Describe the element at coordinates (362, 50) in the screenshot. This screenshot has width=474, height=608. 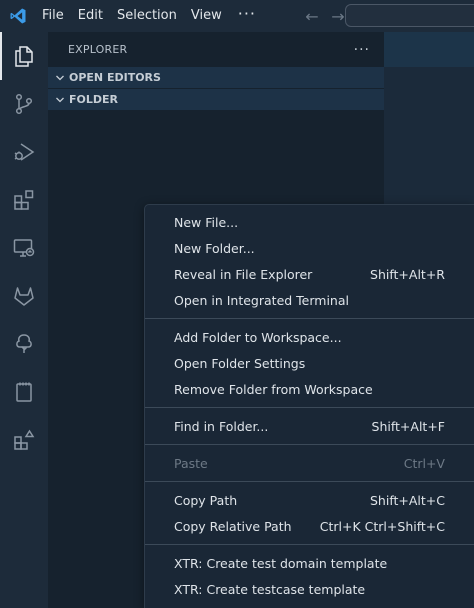
I see `sidebar-more-icon: ···` at that location.